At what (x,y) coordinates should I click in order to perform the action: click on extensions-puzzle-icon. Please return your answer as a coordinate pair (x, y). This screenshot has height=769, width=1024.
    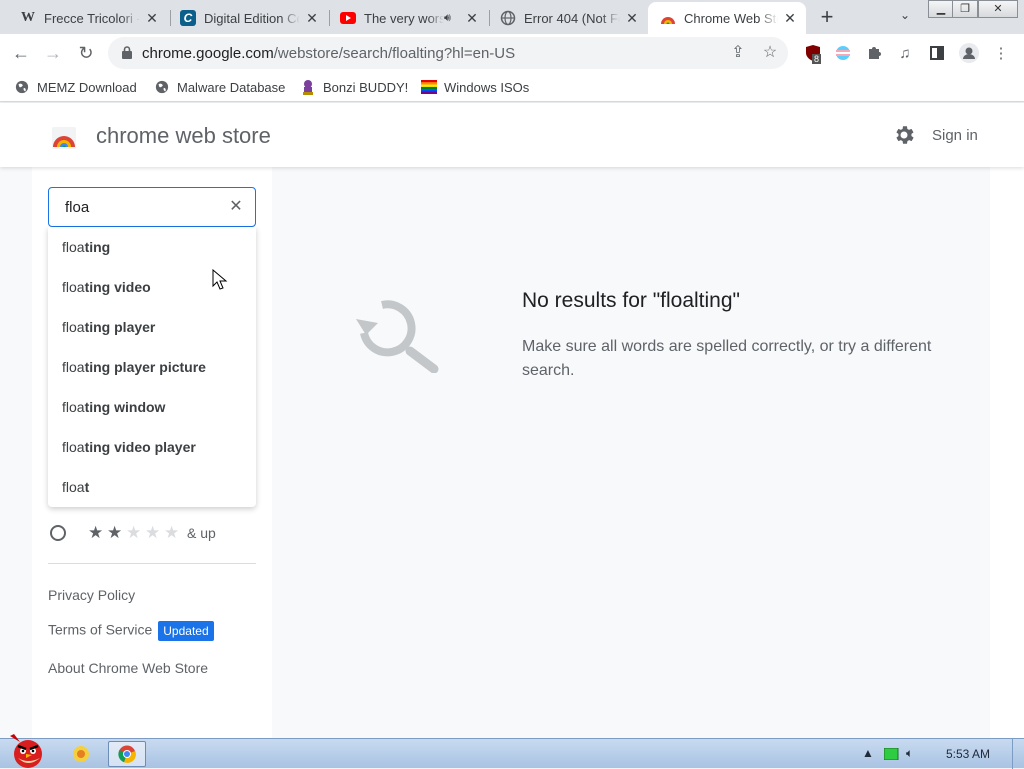
    Looking at the image, I should click on (874, 53).